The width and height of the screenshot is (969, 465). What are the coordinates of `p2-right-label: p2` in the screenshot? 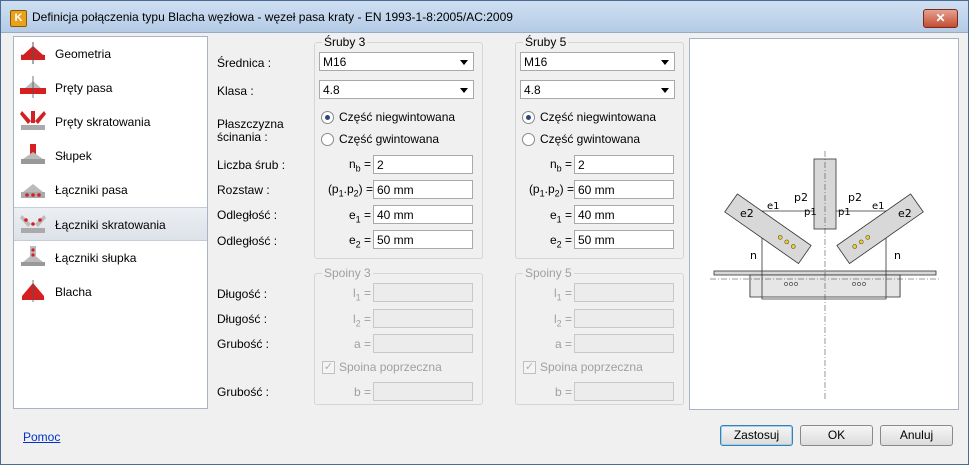 It's located at (855, 197).